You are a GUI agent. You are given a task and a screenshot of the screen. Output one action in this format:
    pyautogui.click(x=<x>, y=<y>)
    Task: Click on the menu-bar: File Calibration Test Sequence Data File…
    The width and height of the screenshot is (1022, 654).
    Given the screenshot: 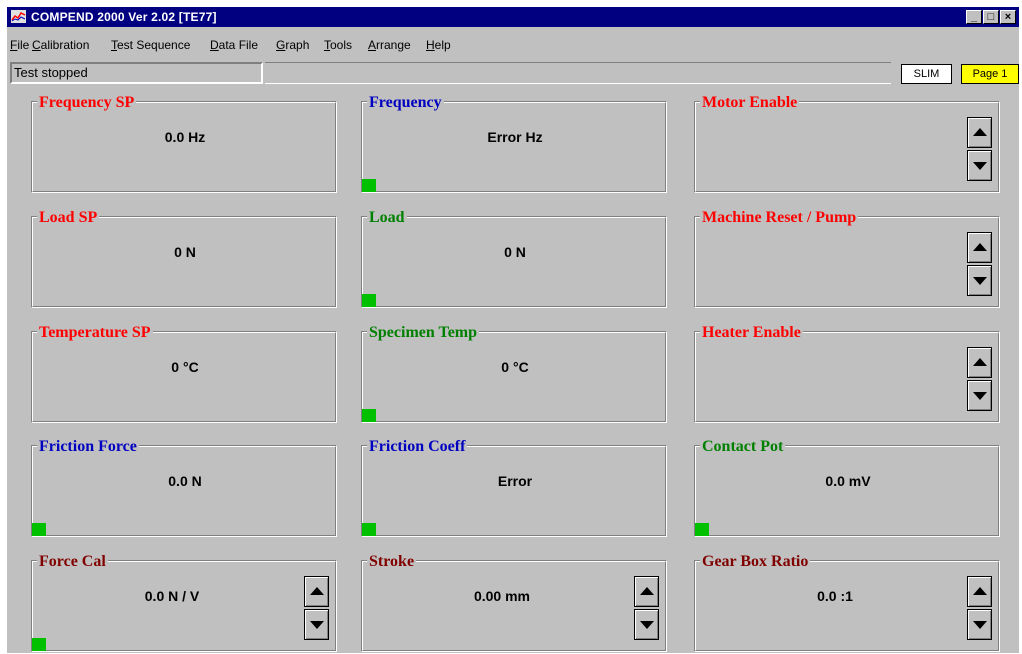 What is the action you would take?
    pyautogui.click(x=513, y=45)
    